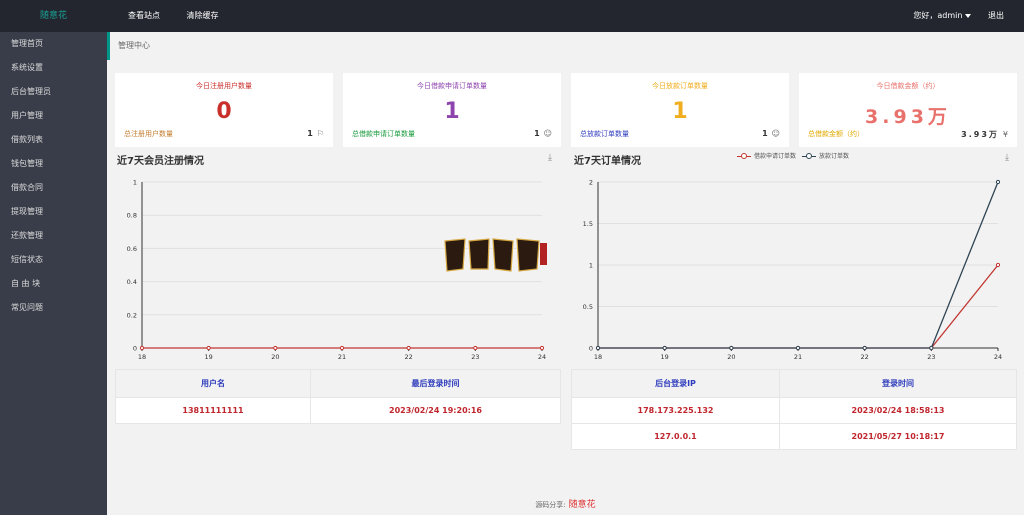 This screenshot has width=1024, height=515. Describe the element at coordinates (582, 505) in the screenshot. I see `footer-brand: 随意花` at that location.